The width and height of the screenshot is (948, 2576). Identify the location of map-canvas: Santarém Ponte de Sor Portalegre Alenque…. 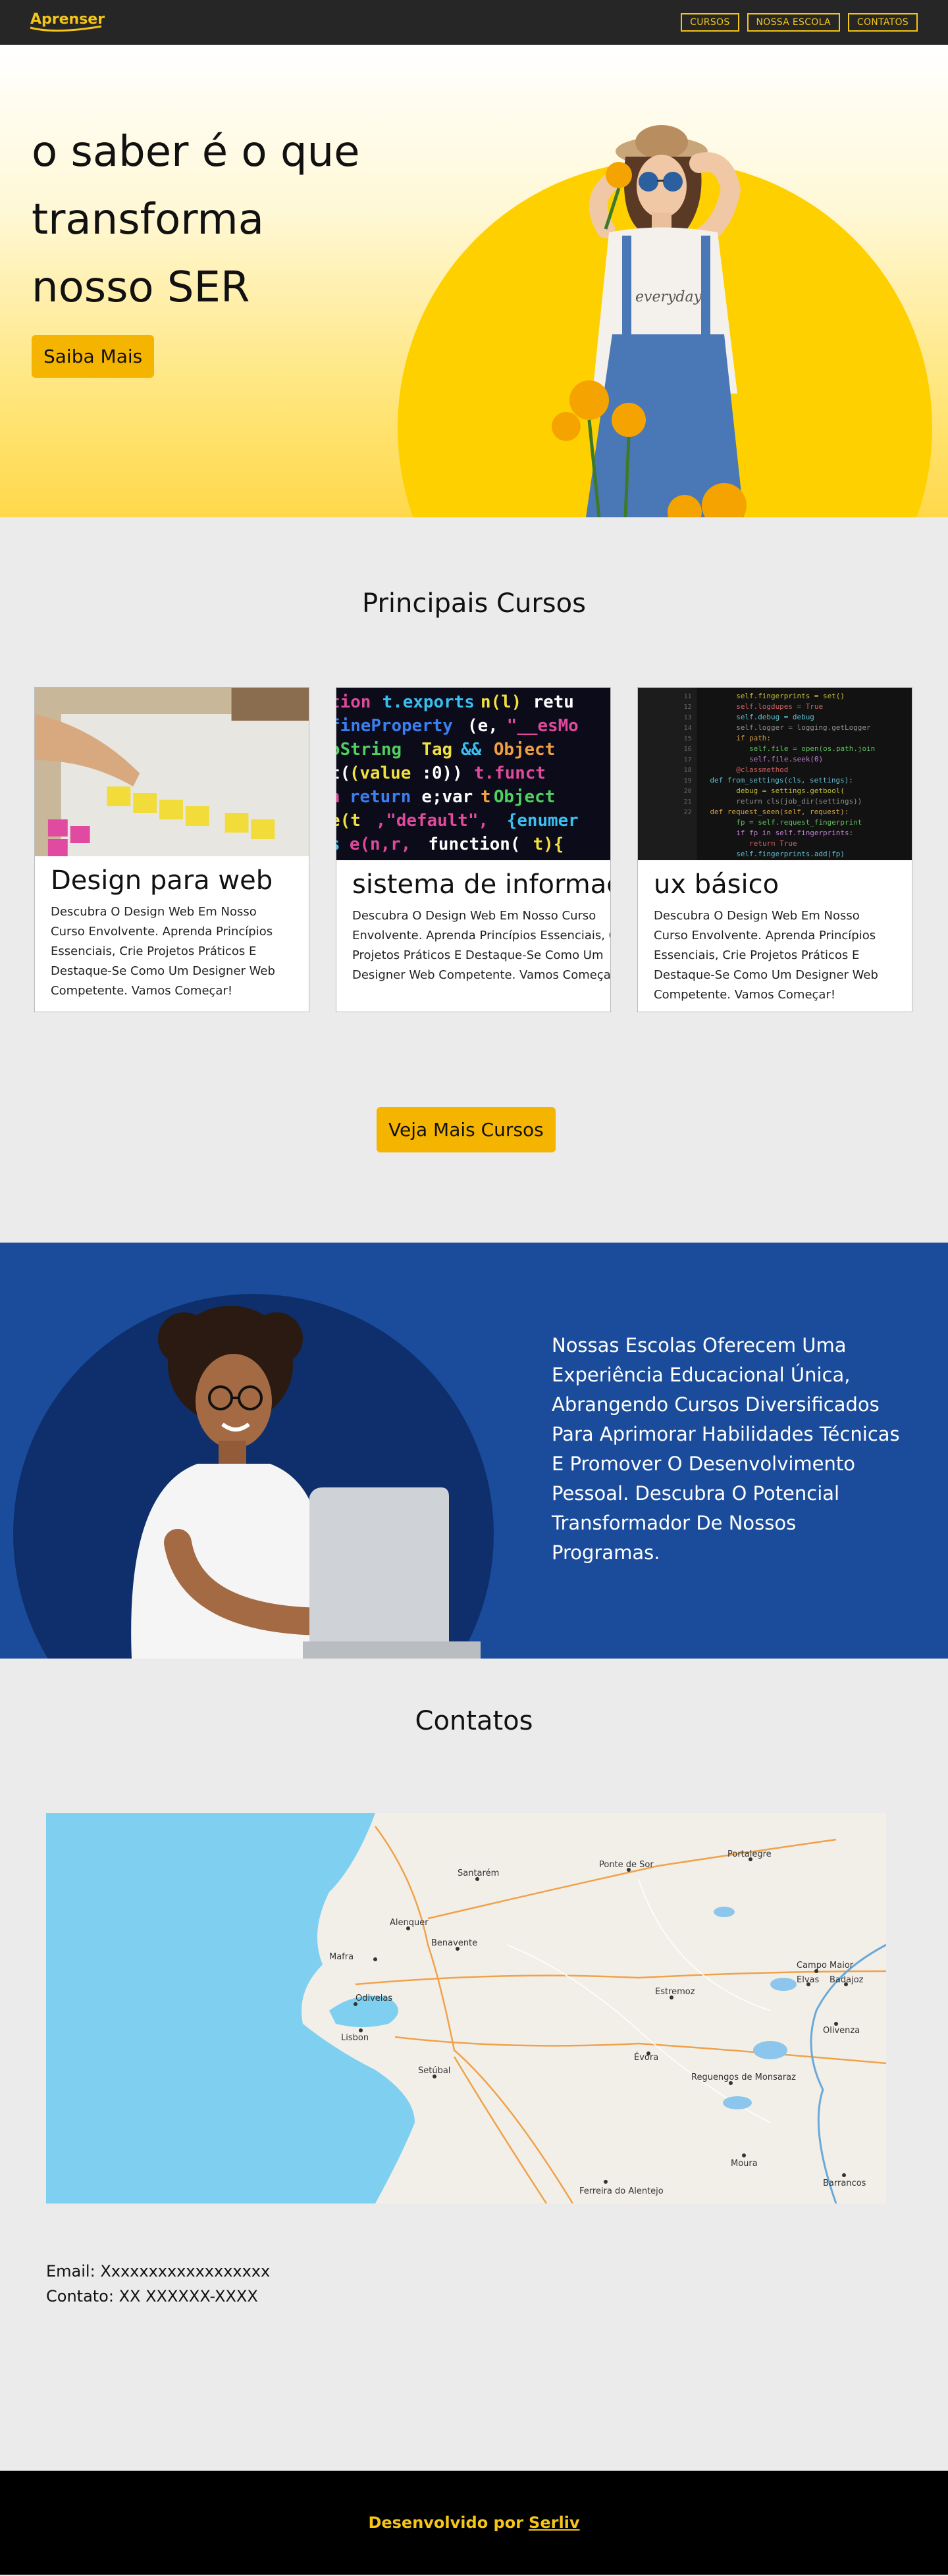
(466, 2008).